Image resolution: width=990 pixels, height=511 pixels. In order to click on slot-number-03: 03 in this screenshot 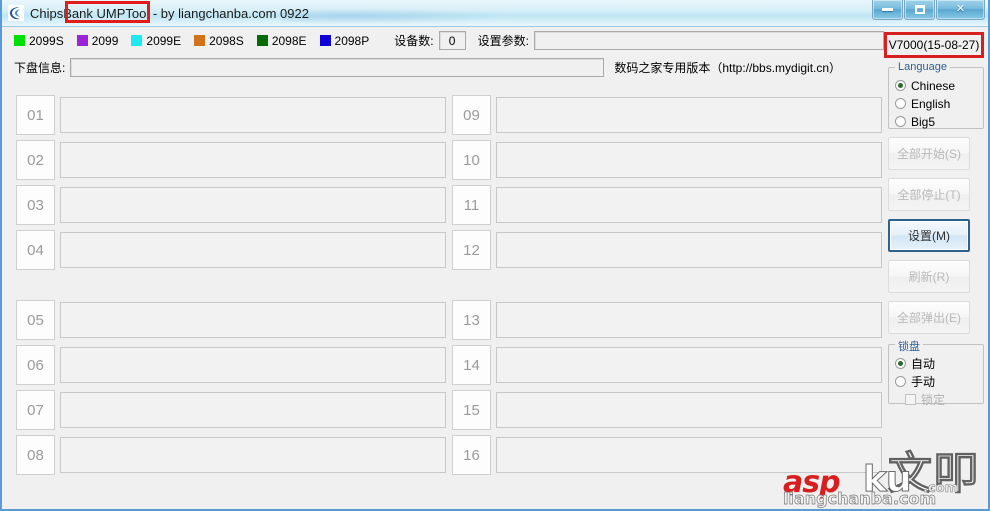, I will do `click(35, 205)`.